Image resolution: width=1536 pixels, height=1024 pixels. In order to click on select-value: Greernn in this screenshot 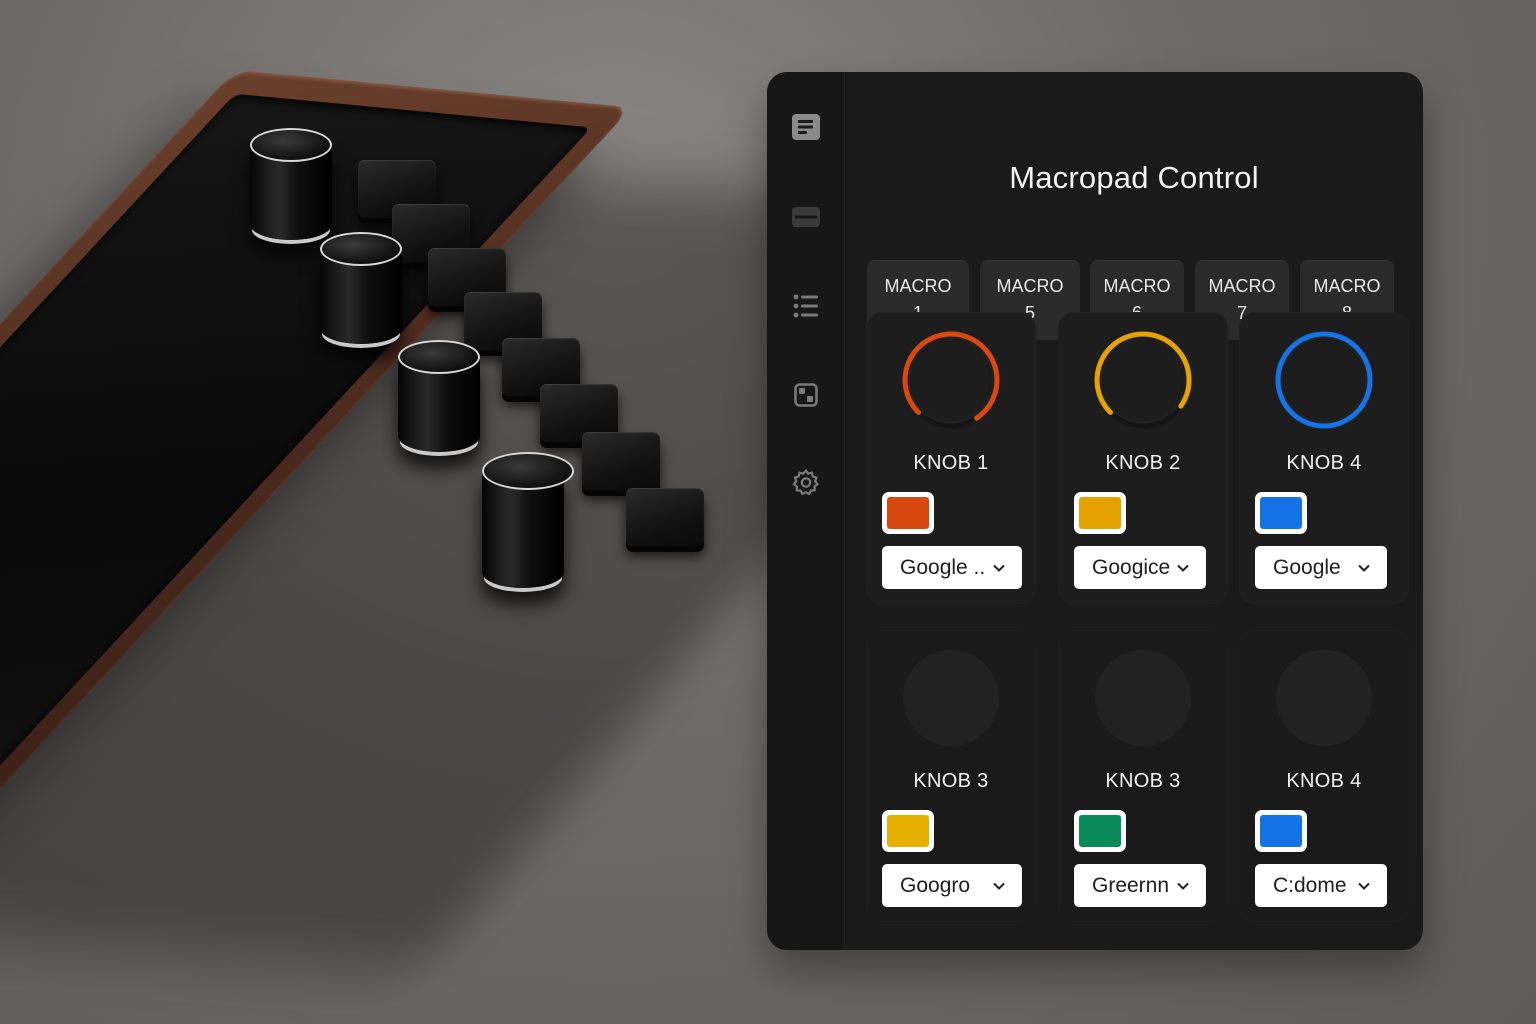, I will do `click(1131, 885)`.